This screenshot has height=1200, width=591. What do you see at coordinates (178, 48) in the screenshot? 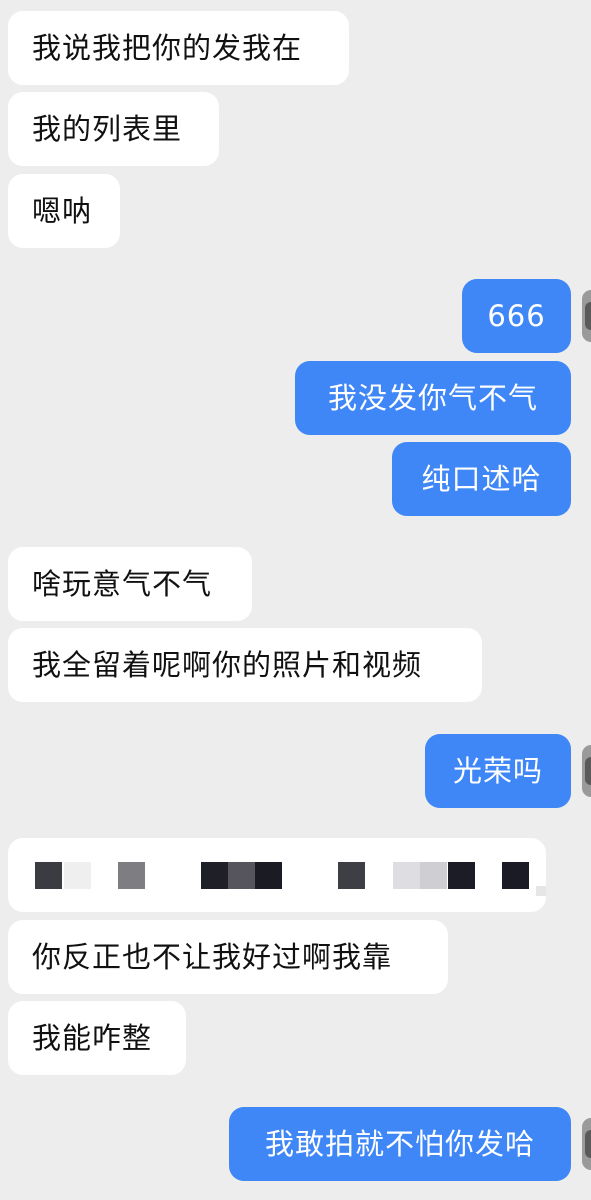
I see `message-bubble-incoming: 我说我把你的发我在` at bounding box center [178, 48].